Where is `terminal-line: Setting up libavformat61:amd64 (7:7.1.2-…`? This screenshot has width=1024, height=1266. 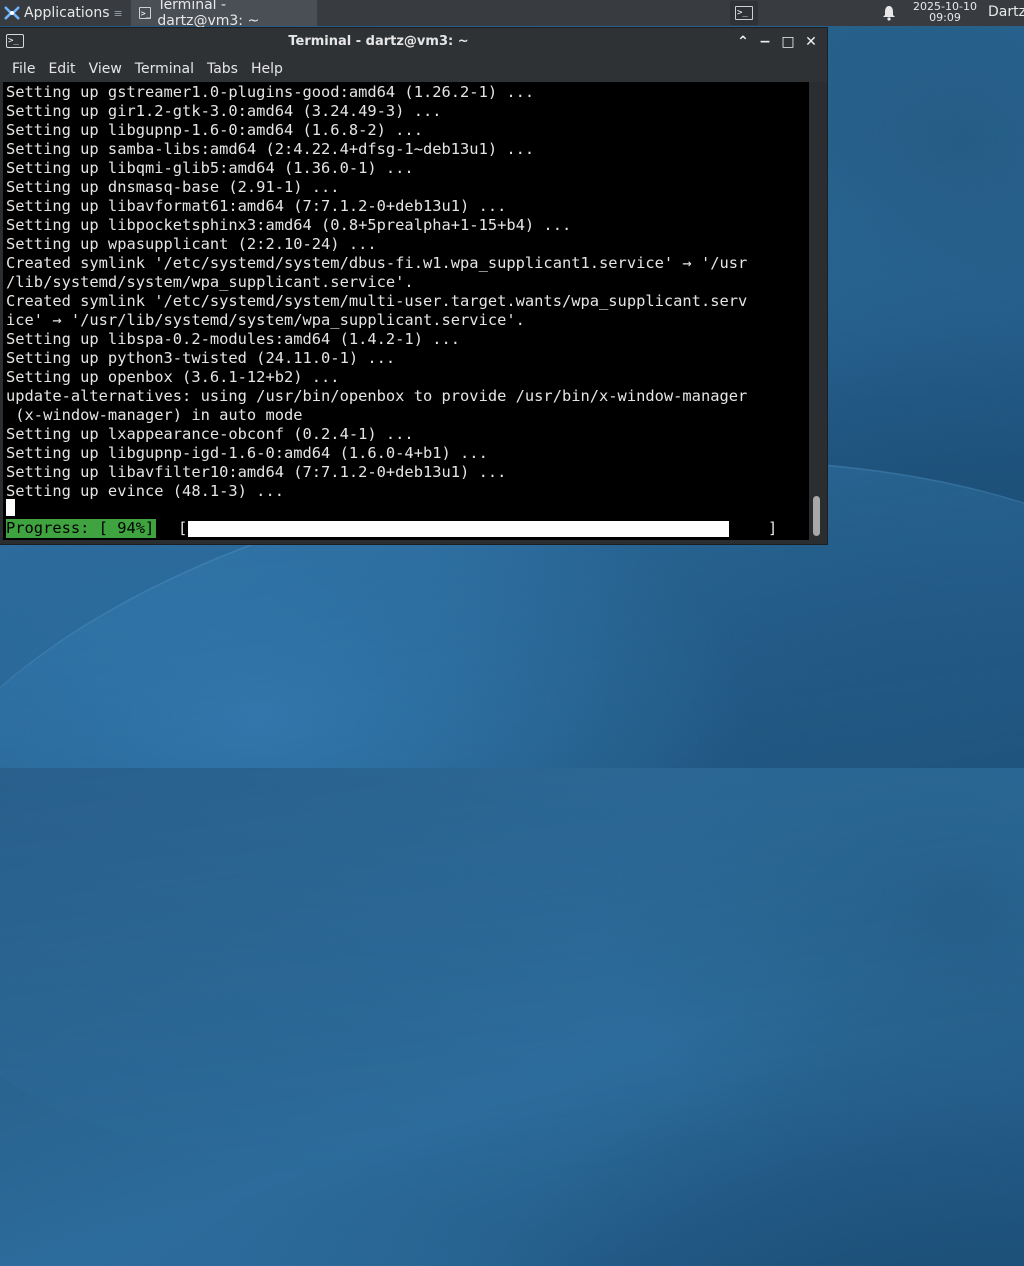 terminal-line: Setting up libavformat61:amd64 (7:7.1.2-… is located at coordinates (256, 206).